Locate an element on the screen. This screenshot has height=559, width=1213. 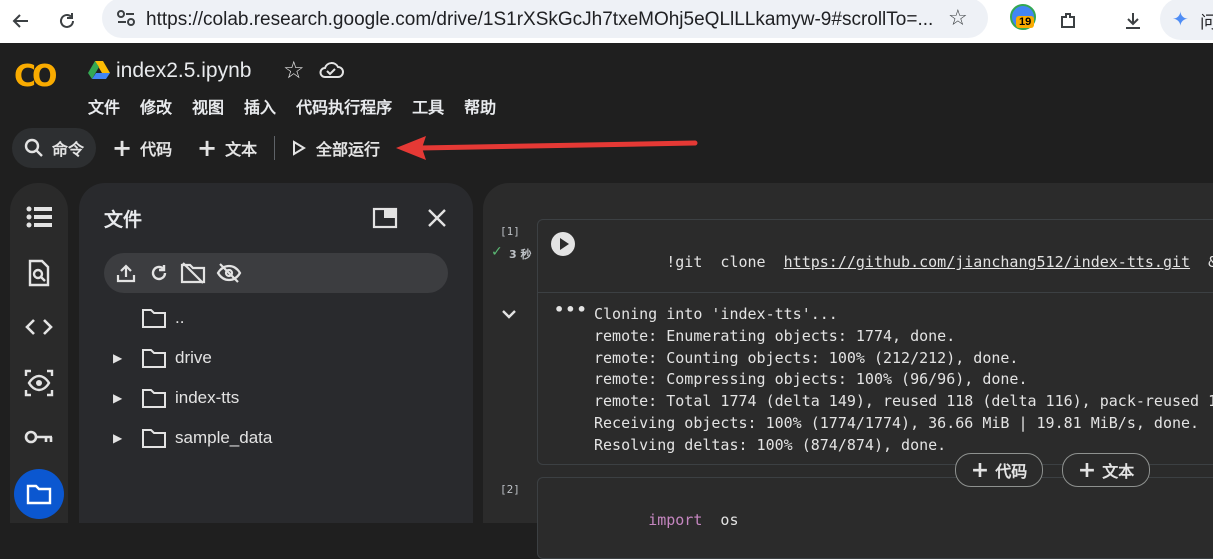
extension-badge: 19 is located at coordinates (1025, 22).